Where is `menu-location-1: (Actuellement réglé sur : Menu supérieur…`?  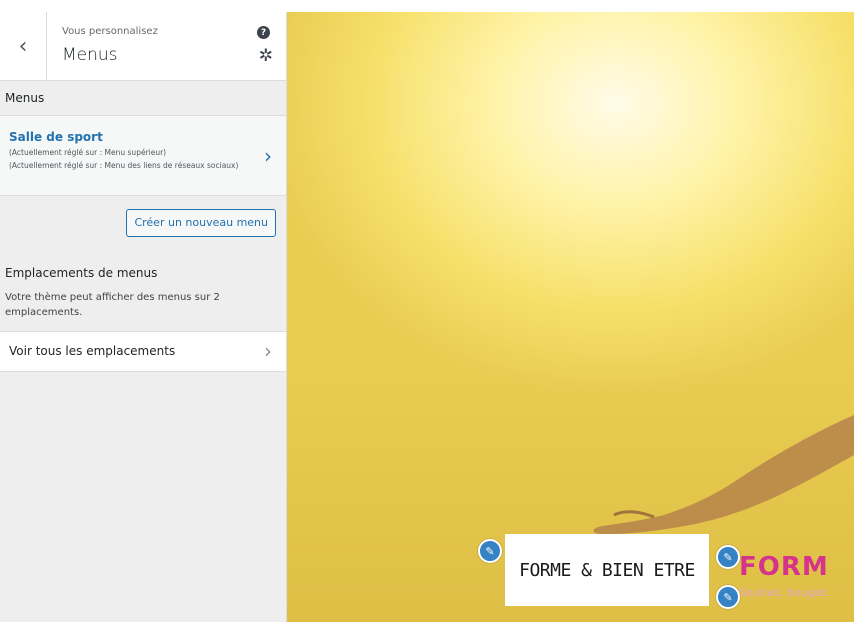
menu-location-1: (Actuellement réglé sur : Menu supérieur… is located at coordinates (88, 152).